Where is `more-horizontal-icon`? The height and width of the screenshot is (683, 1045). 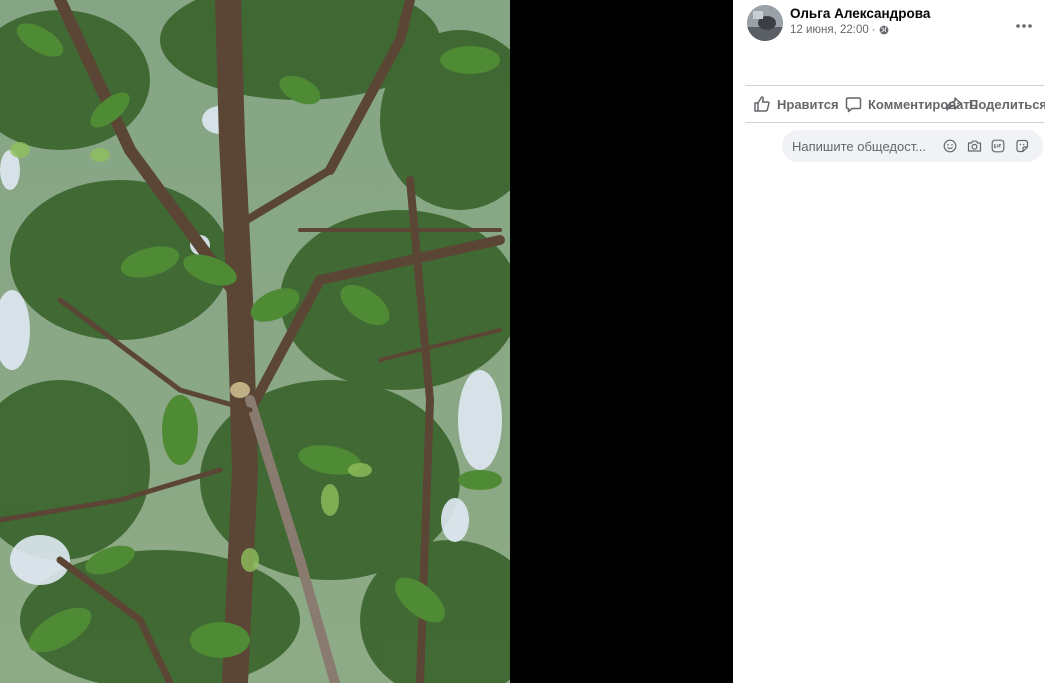 more-horizontal-icon is located at coordinates (1024, 26).